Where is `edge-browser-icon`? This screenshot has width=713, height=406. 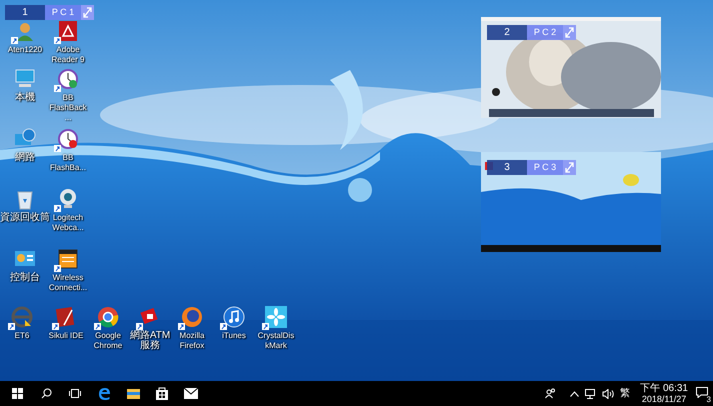 edge-browser-icon is located at coordinates (104, 393).